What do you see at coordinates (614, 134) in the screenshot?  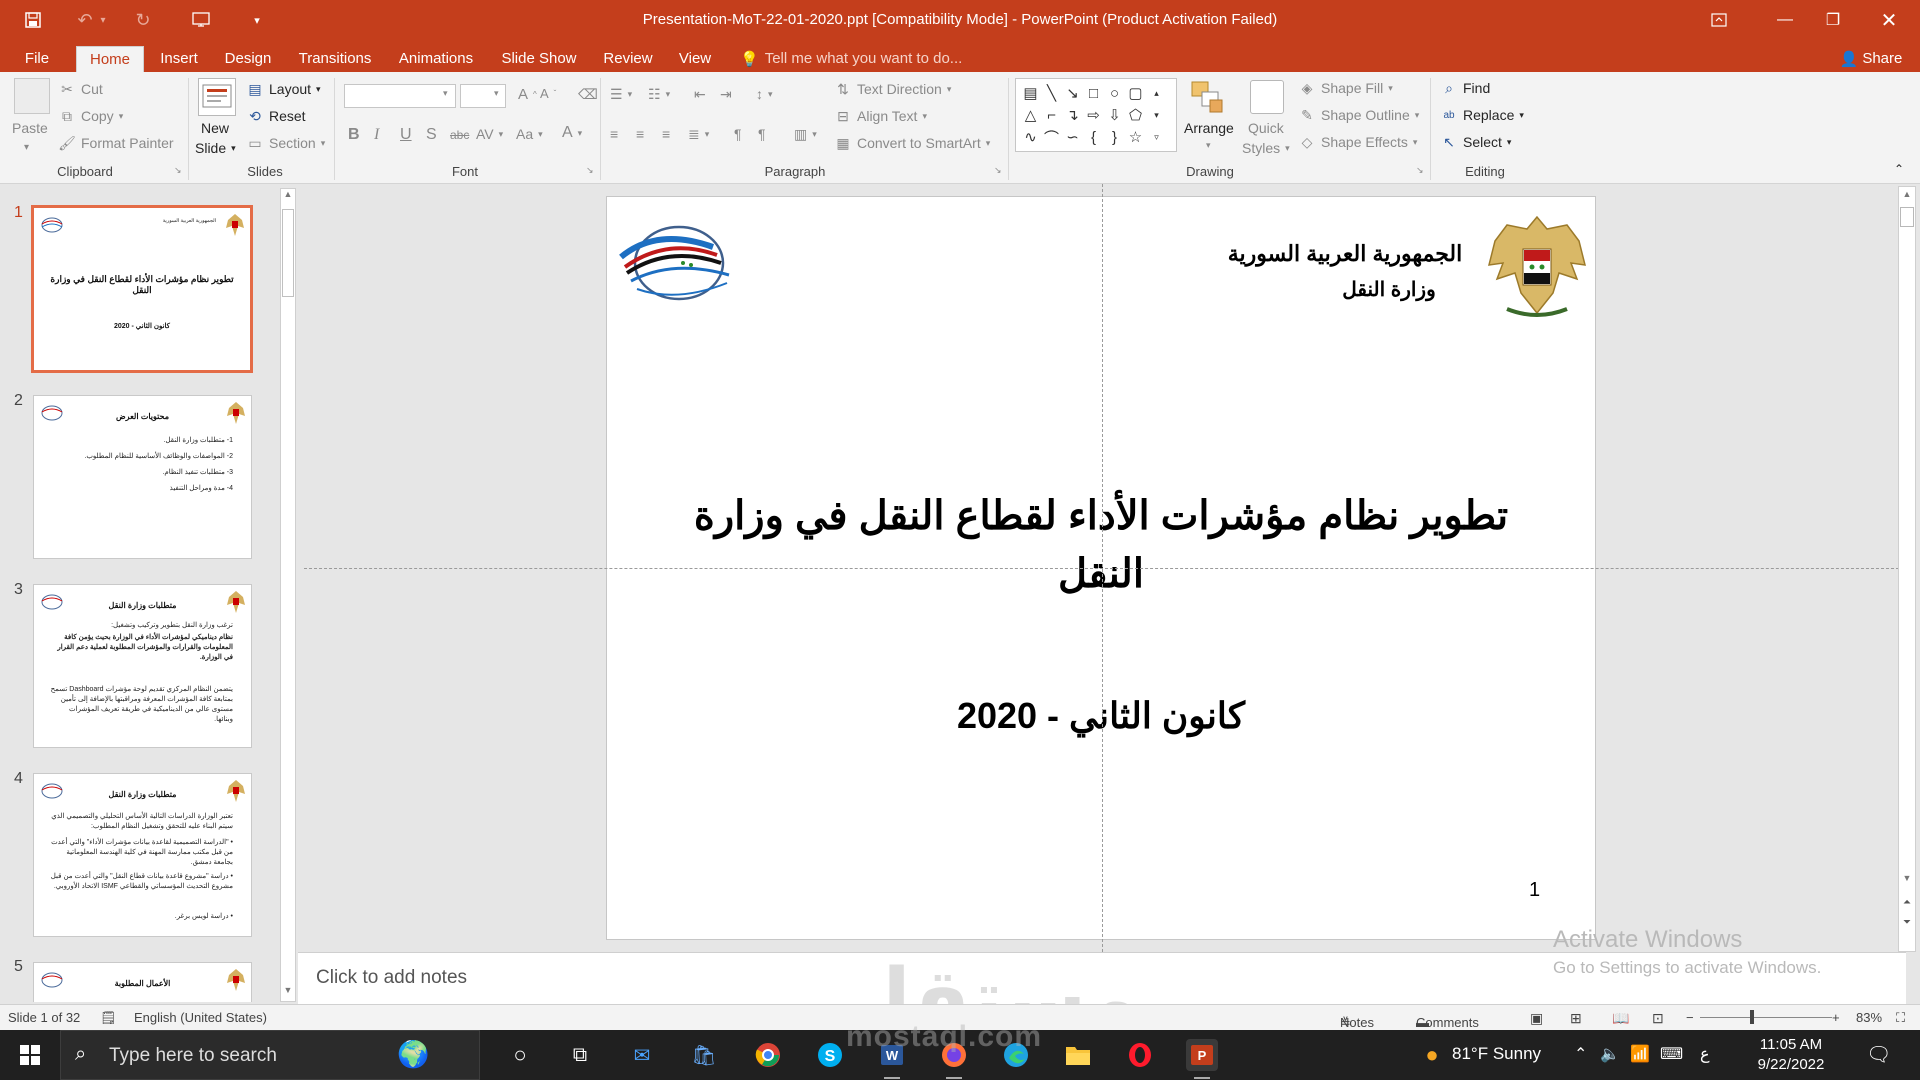 I see `align-left-icon: ≡` at bounding box center [614, 134].